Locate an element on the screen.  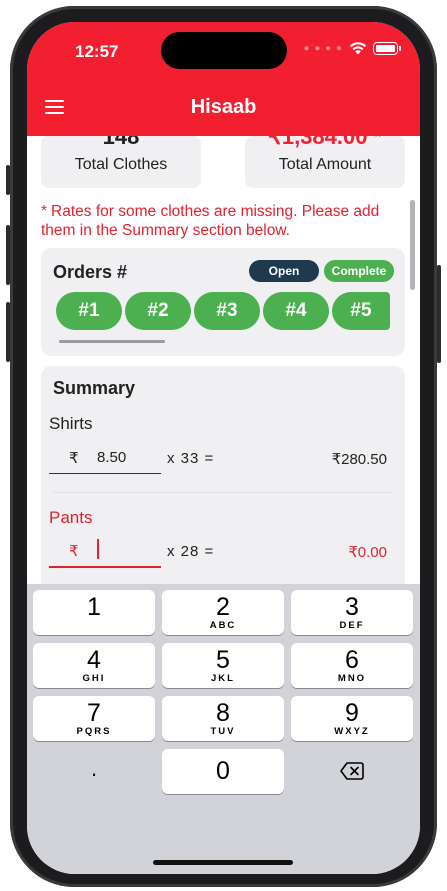
order-chip: #3 is located at coordinates (227, 311).